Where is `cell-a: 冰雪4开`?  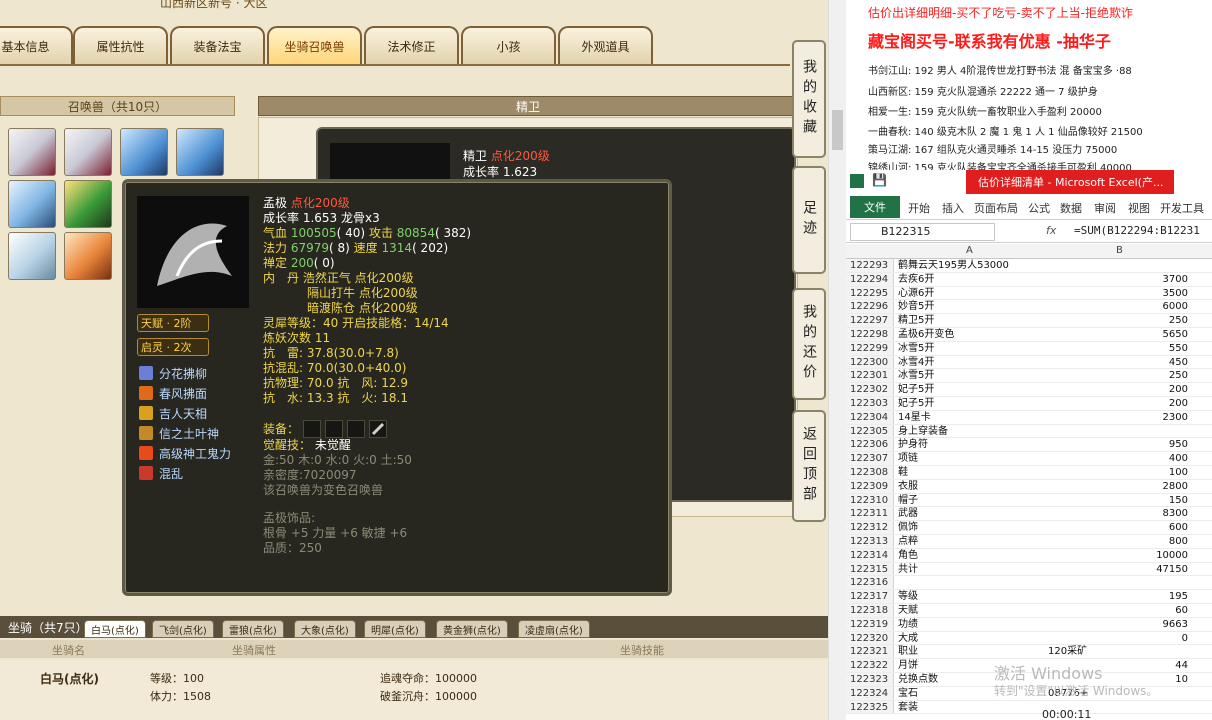
cell-a: 冰雪4开 is located at coordinates (973, 363).